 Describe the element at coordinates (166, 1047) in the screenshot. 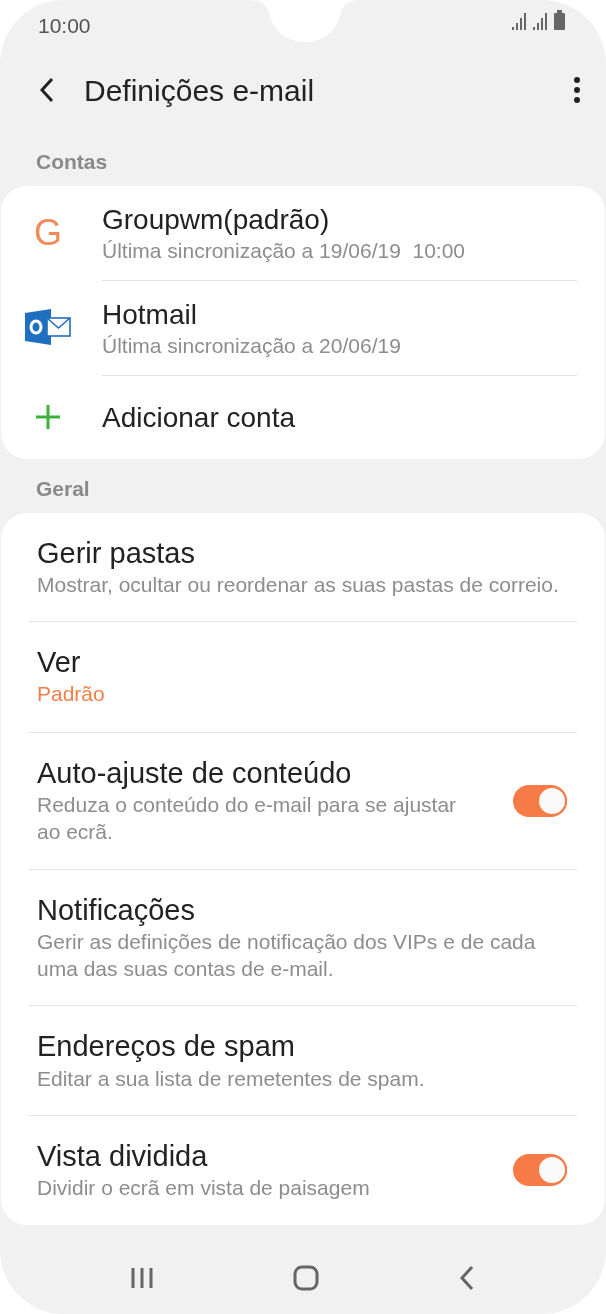

I see `setting-title: Endereços de spam` at that location.